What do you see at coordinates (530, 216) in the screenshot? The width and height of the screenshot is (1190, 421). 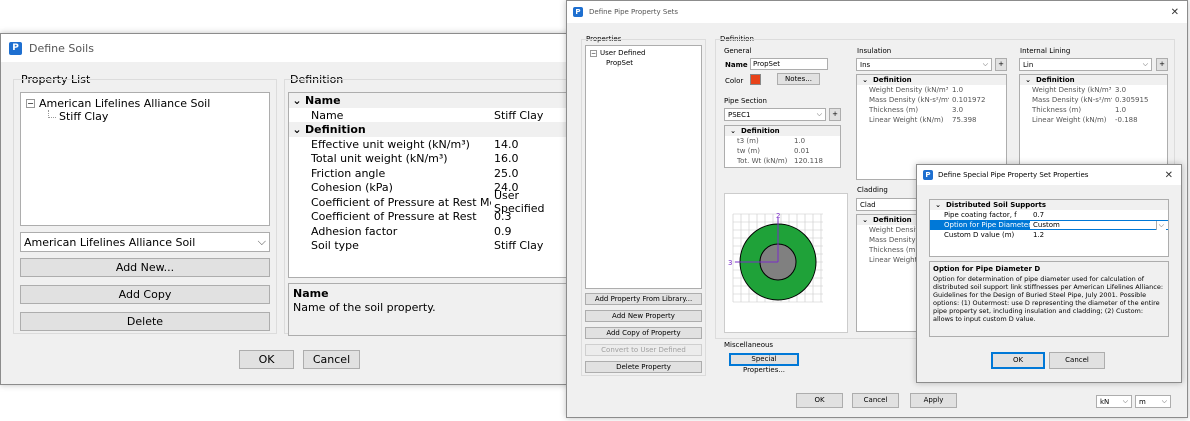 I see `property-value: 0.3` at bounding box center [530, 216].